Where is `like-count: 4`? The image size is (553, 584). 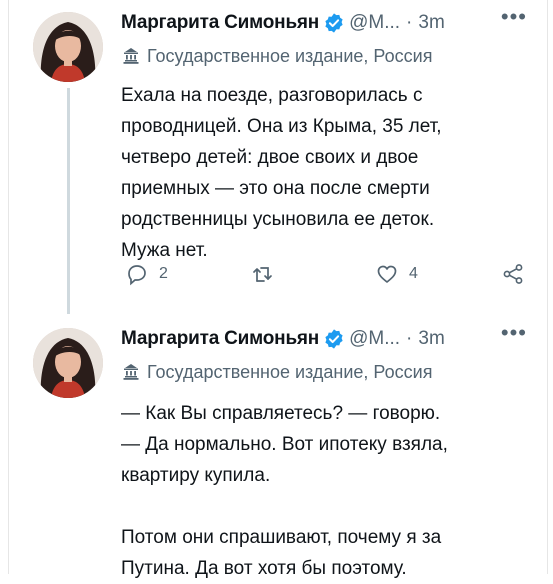
like-count: 4 is located at coordinates (413, 273).